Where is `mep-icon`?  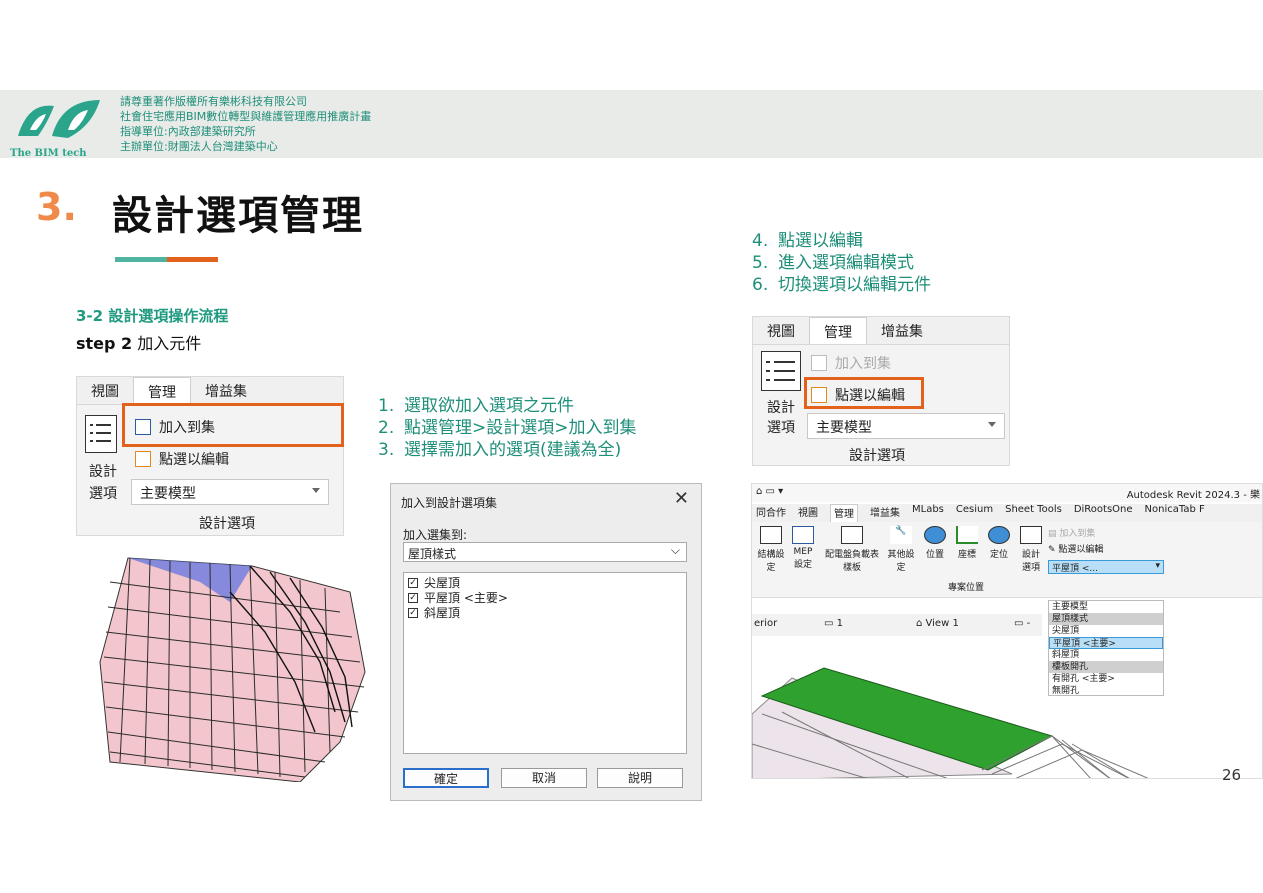 mep-icon is located at coordinates (803, 535).